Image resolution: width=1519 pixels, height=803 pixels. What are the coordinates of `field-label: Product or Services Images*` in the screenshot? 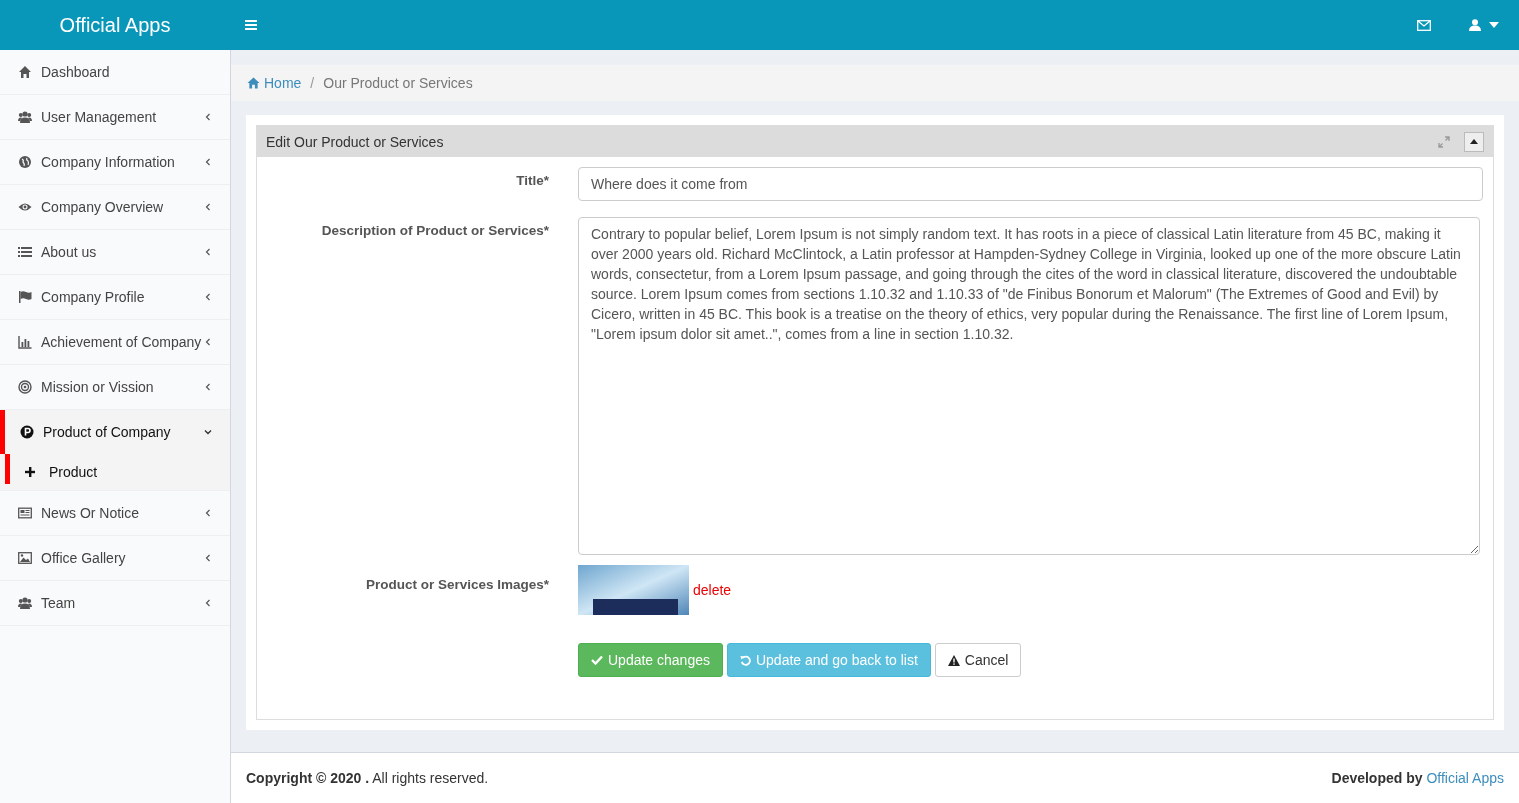 It's located at (456, 585).